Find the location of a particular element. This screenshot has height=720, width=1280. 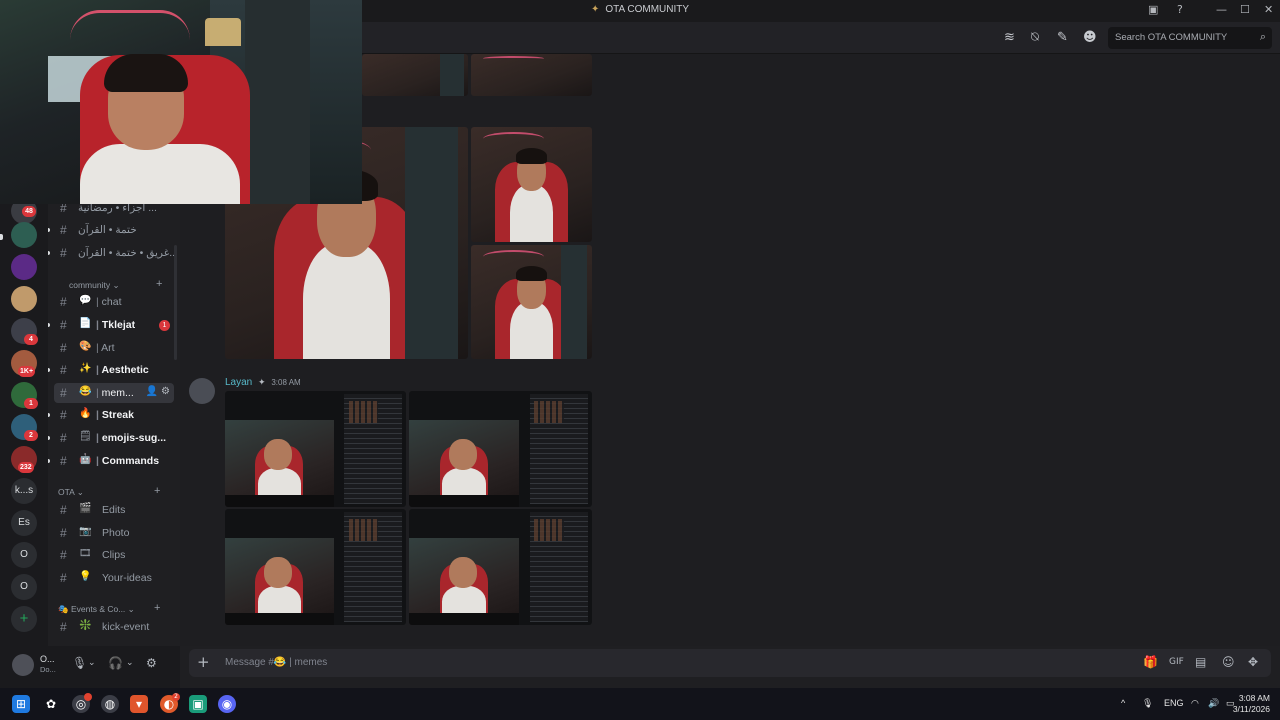

server-icon-12: O is located at coordinates (24, 555).